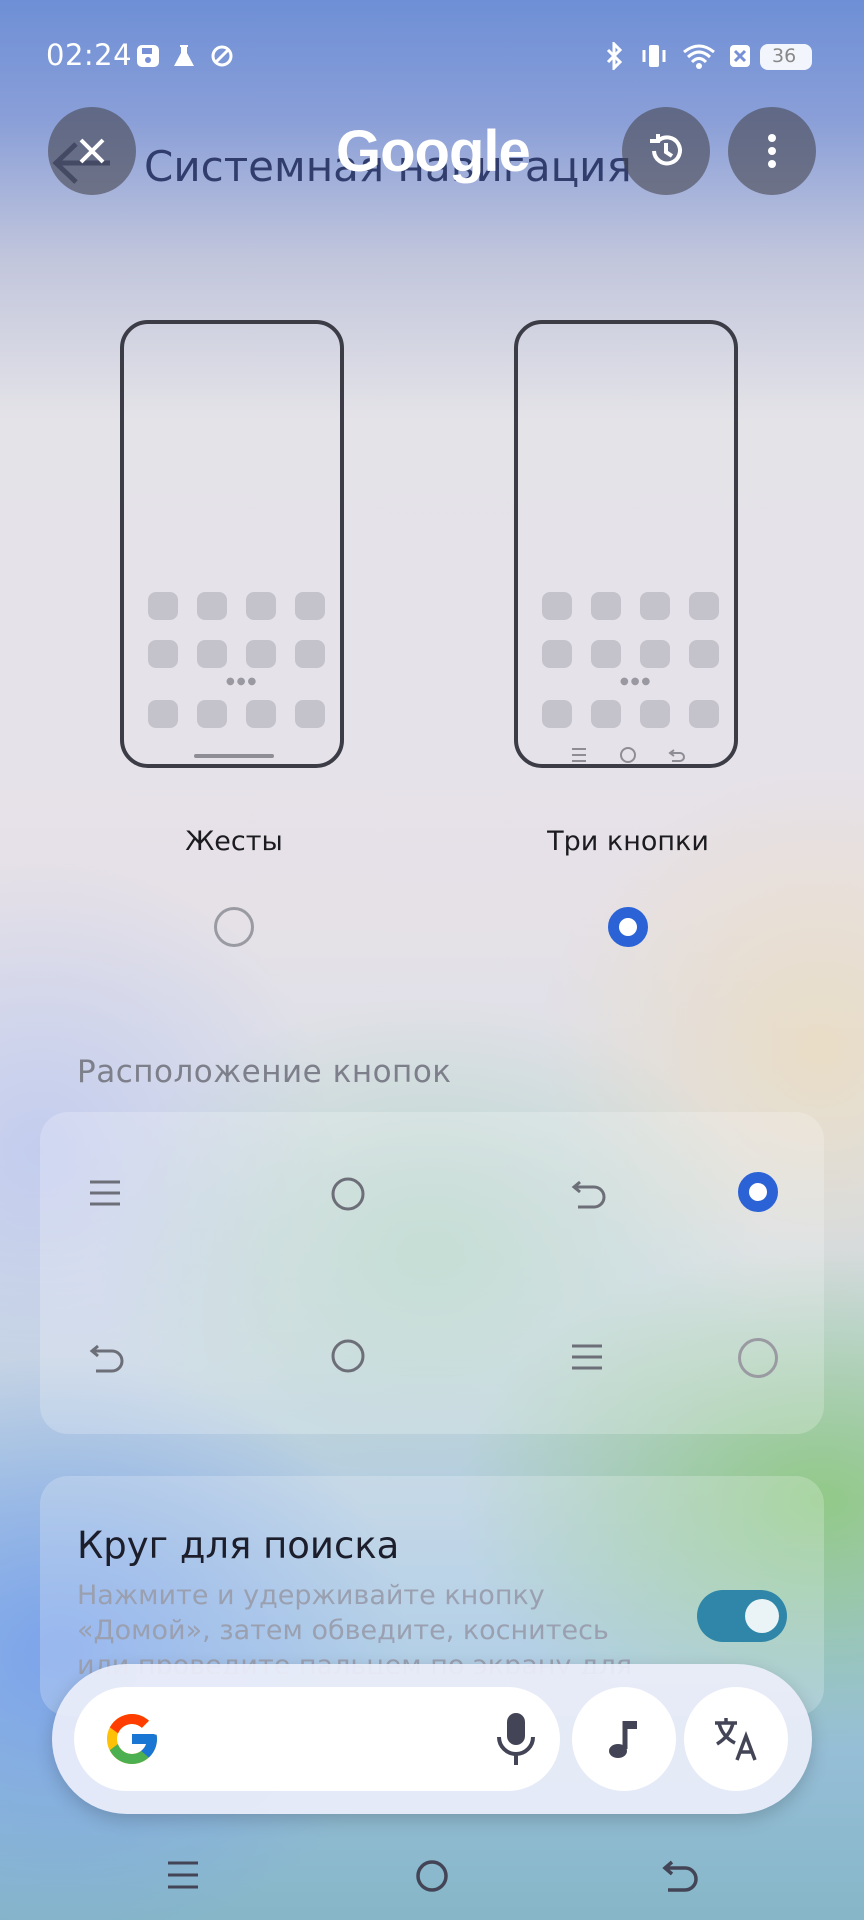  What do you see at coordinates (238, 1545) in the screenshot?
I see `circle-to-search-title: Круг для поиска` at bounding box center [238, 1545].